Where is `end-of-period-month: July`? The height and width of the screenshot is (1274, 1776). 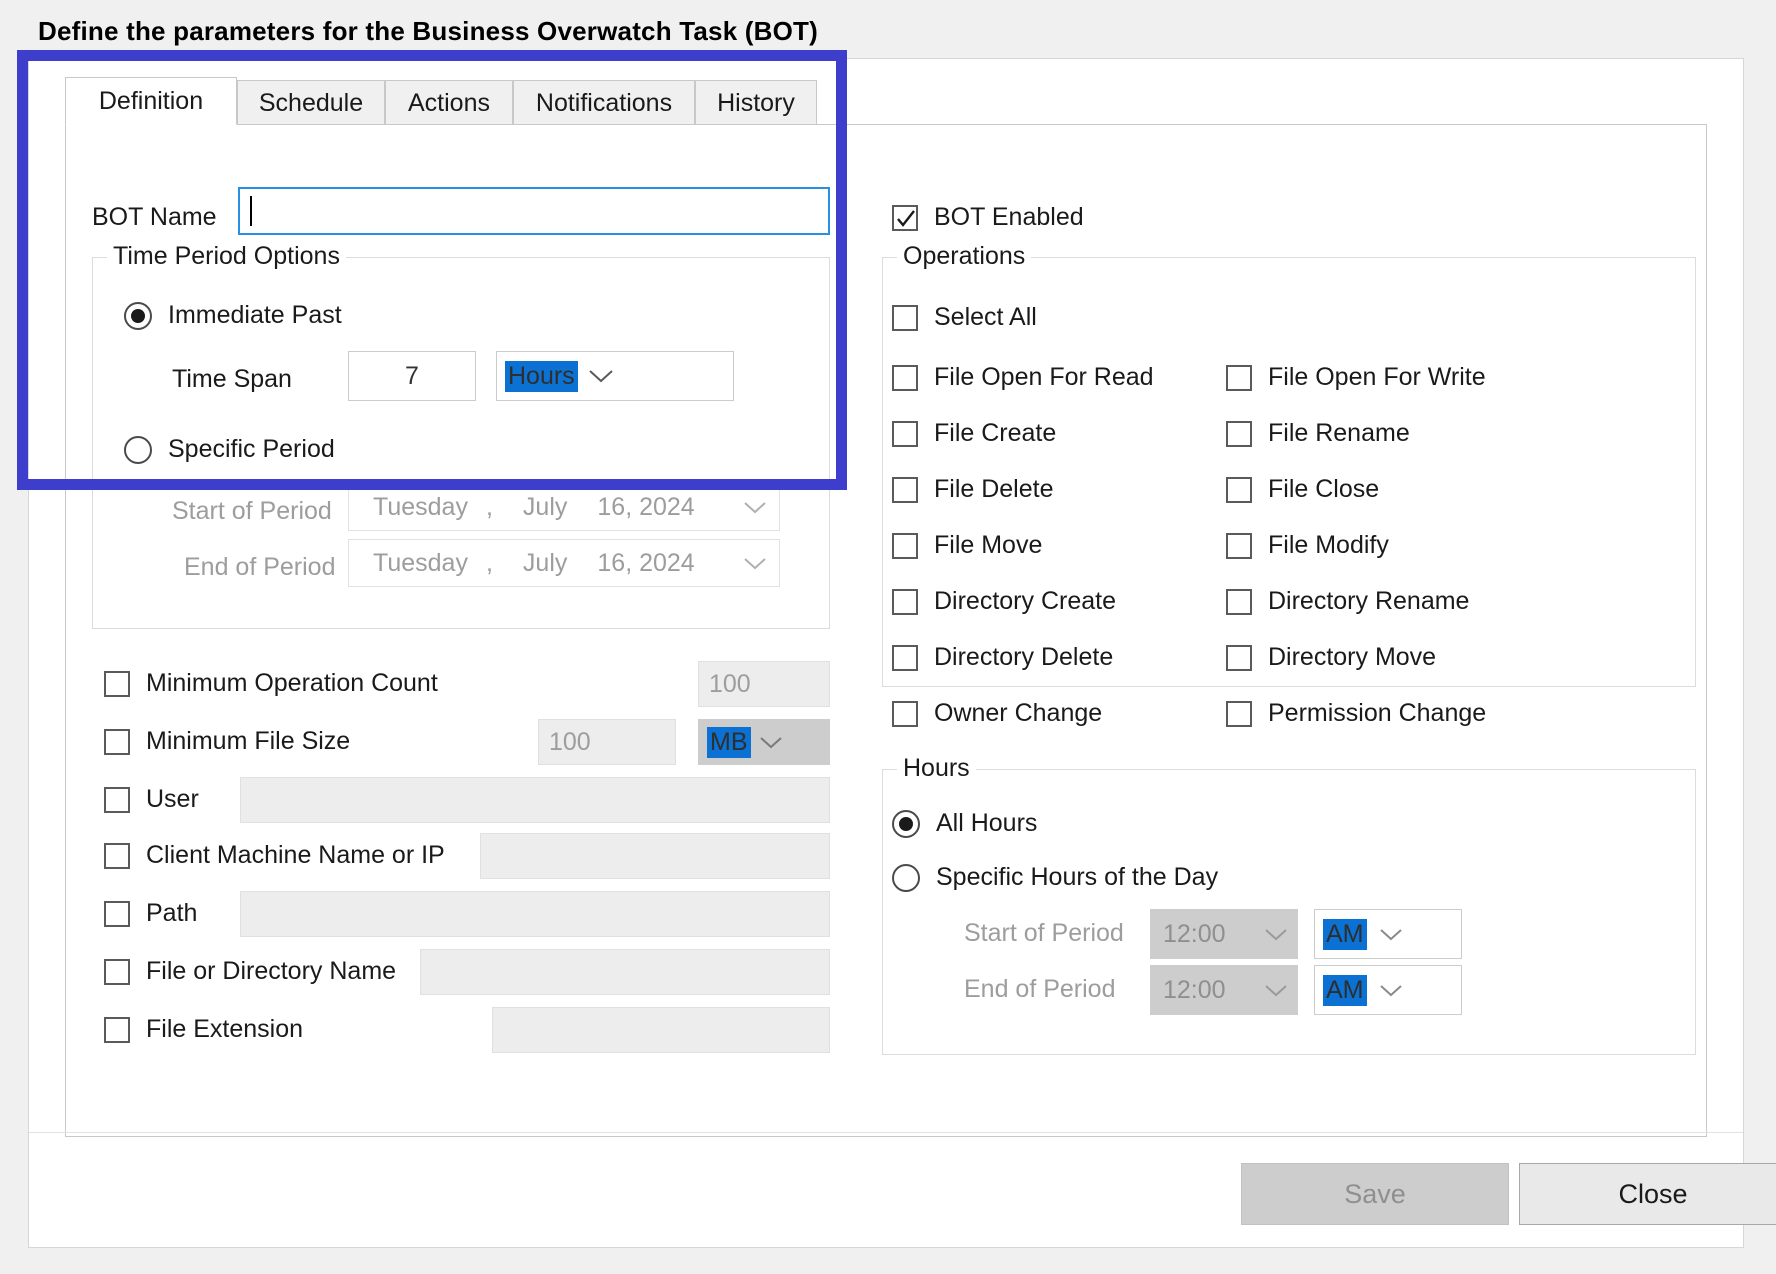 end-of-period-month: July is located at coordinates (545, 562).